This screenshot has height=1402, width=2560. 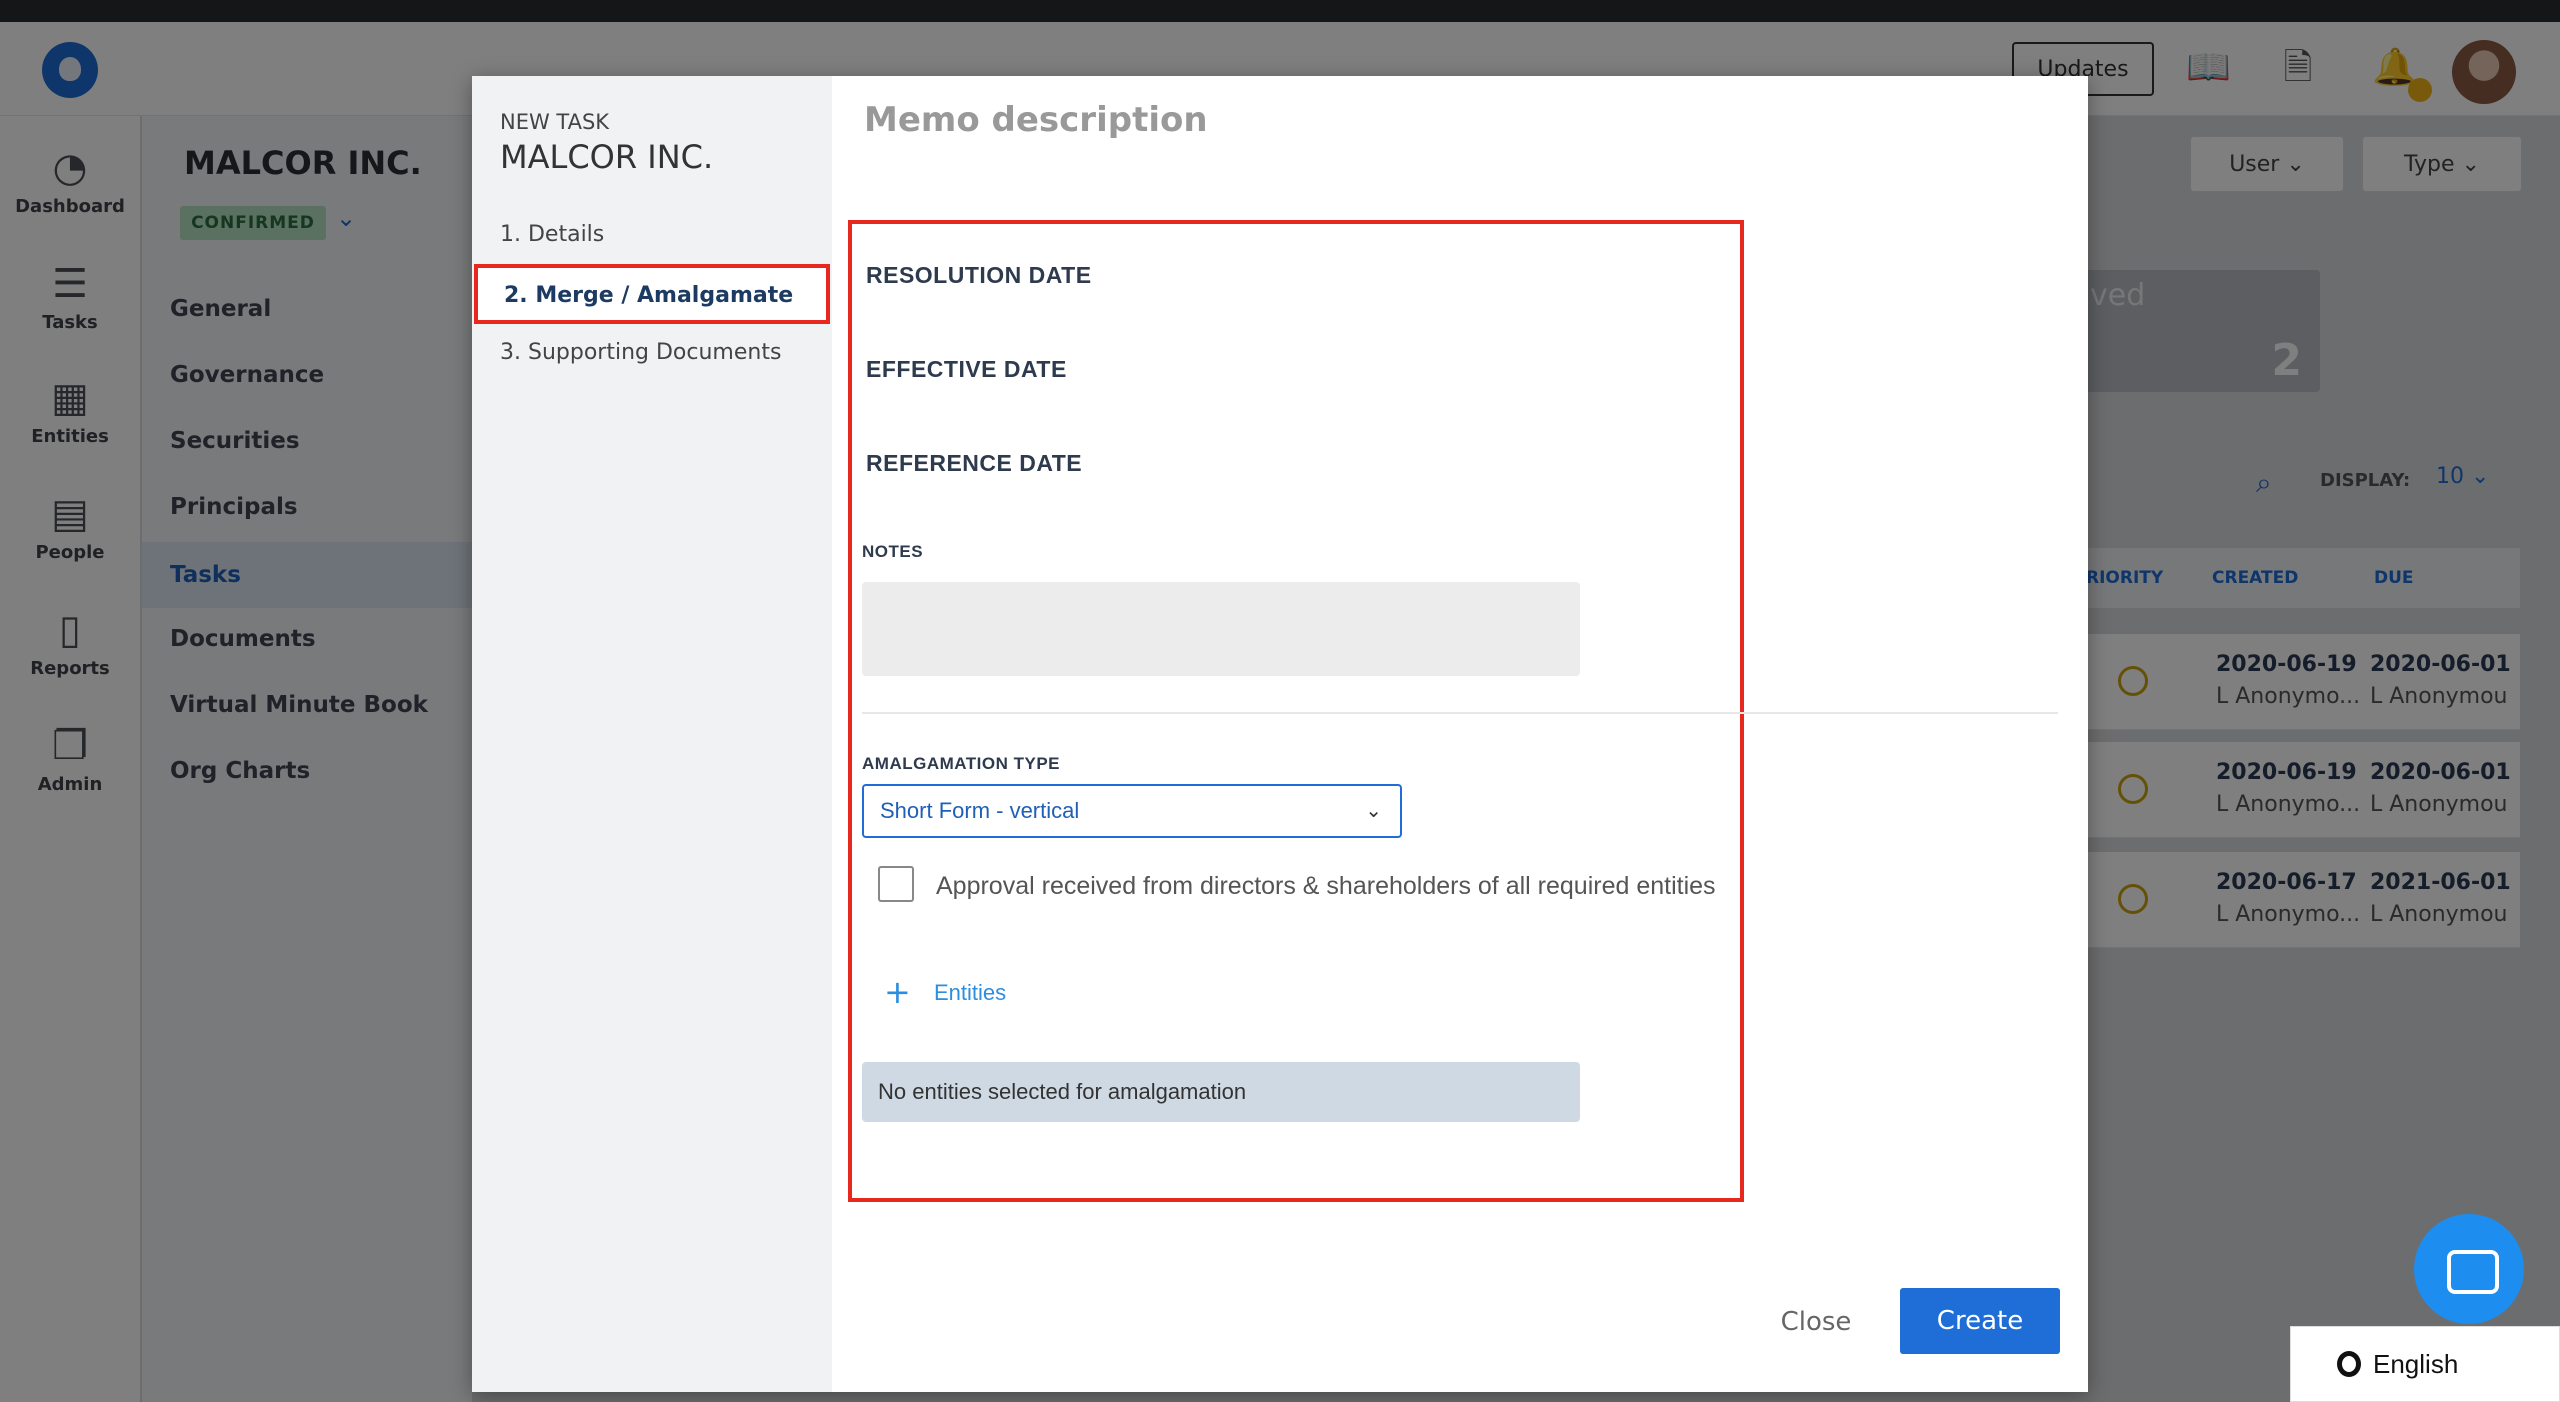 What do you see at coordinates (640, 352) in the screenshot?
I see `step-supporting-documents: 3. Supporting Documents` at bounding box center [640, 352].